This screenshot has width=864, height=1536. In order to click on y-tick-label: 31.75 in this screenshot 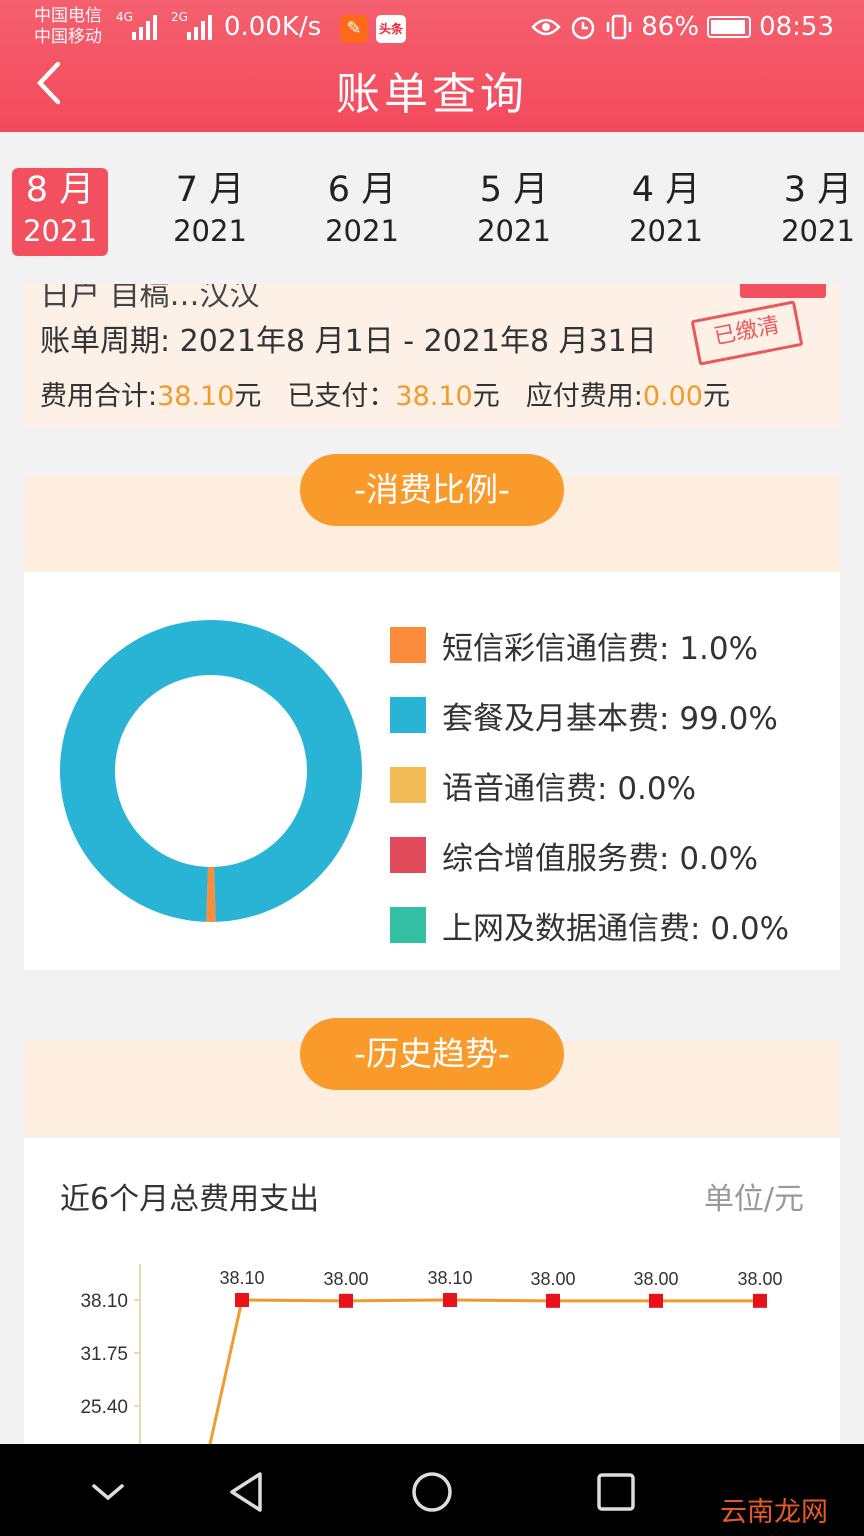, I will do `click(104, 1354)`.